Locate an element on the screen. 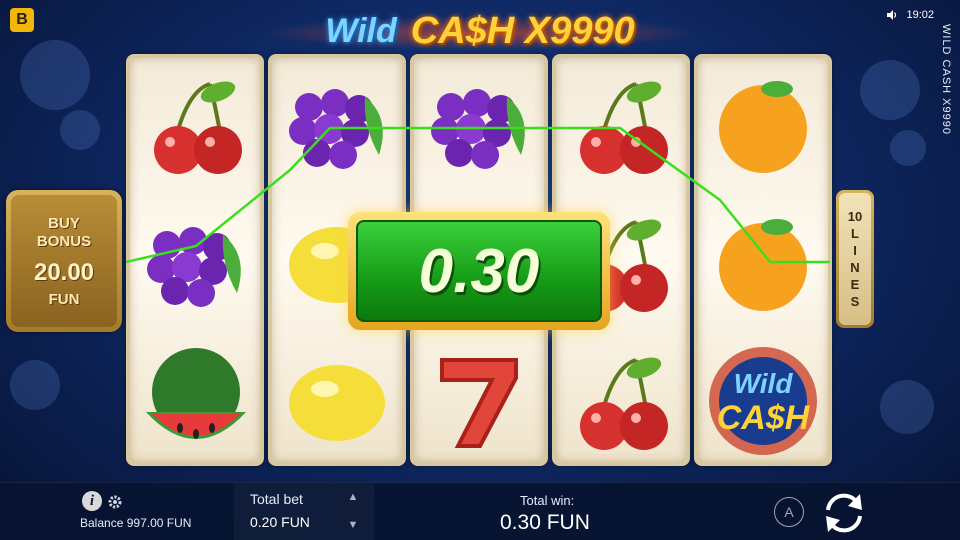 This screenshot has width=960, height=540. paylines-indicator: 10 L I N E S is located at coordinates (855, 259).